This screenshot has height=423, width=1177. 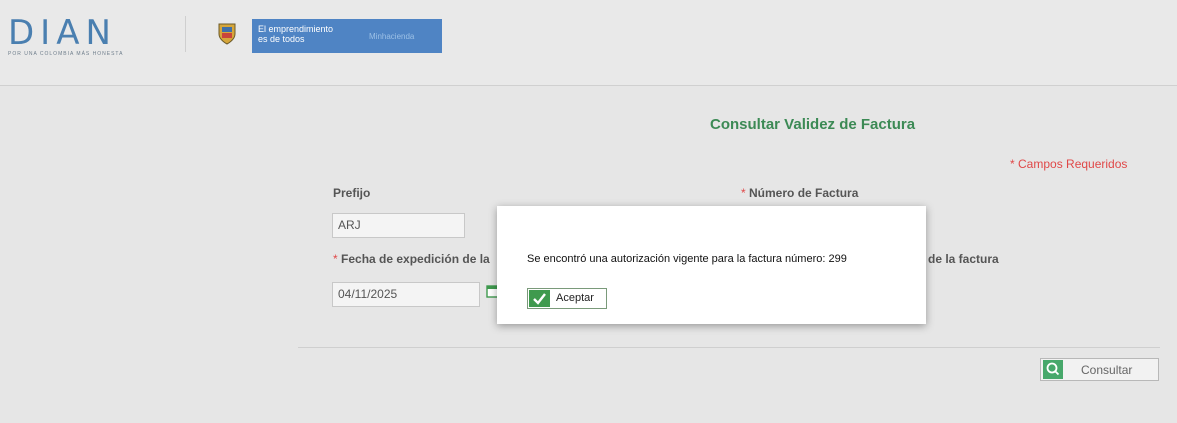 I want to click on fecha-text: Fecha de expedición de la, so click(x=415, y=259).